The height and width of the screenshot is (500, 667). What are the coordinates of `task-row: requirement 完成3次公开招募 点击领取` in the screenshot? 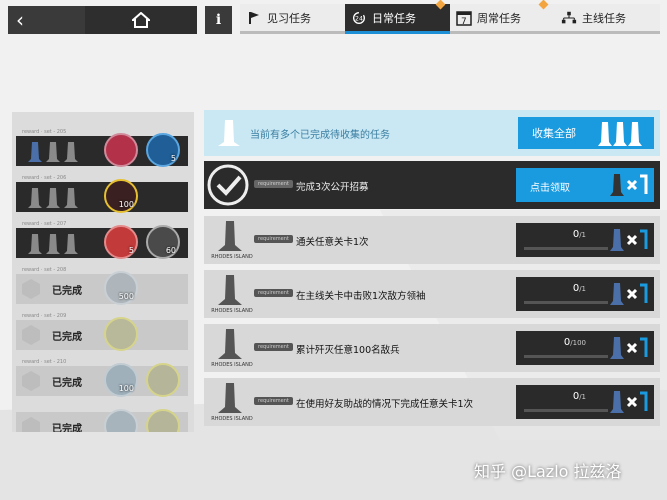 It's located at (432, 185).